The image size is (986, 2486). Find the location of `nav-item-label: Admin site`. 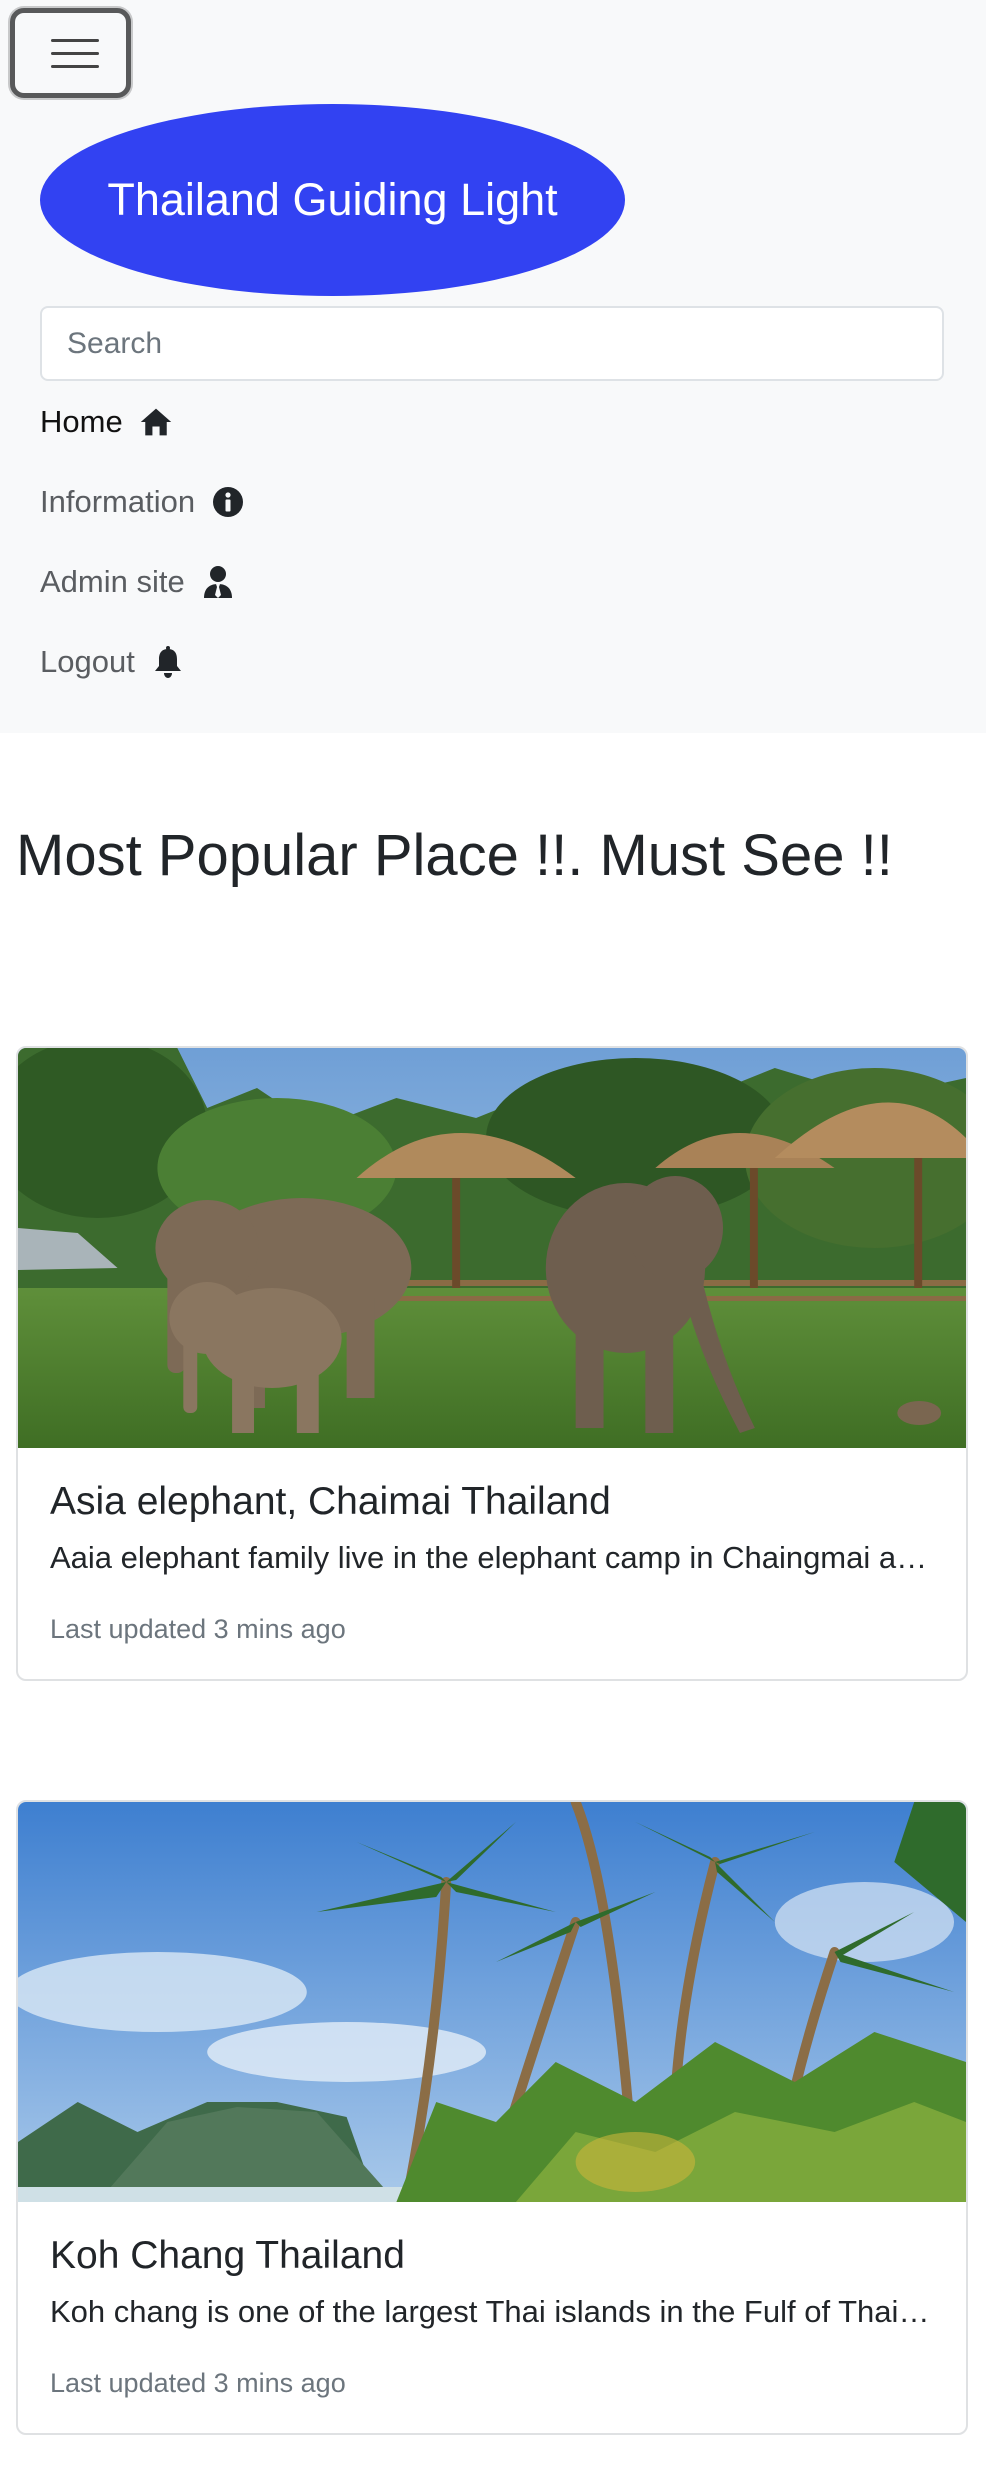

nav-item-label: Admin site is located at coordinates (112, 581).